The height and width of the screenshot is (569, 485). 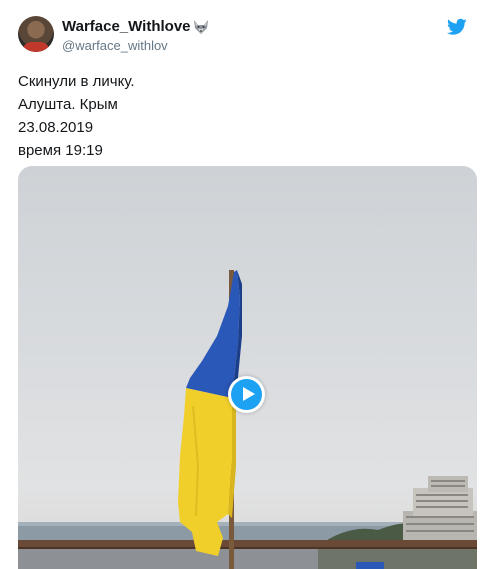 What do you see at coordinates (60, 150) in the screenshot?
I see `tweet-line: время 19:19` at bounding box center [60, 150].